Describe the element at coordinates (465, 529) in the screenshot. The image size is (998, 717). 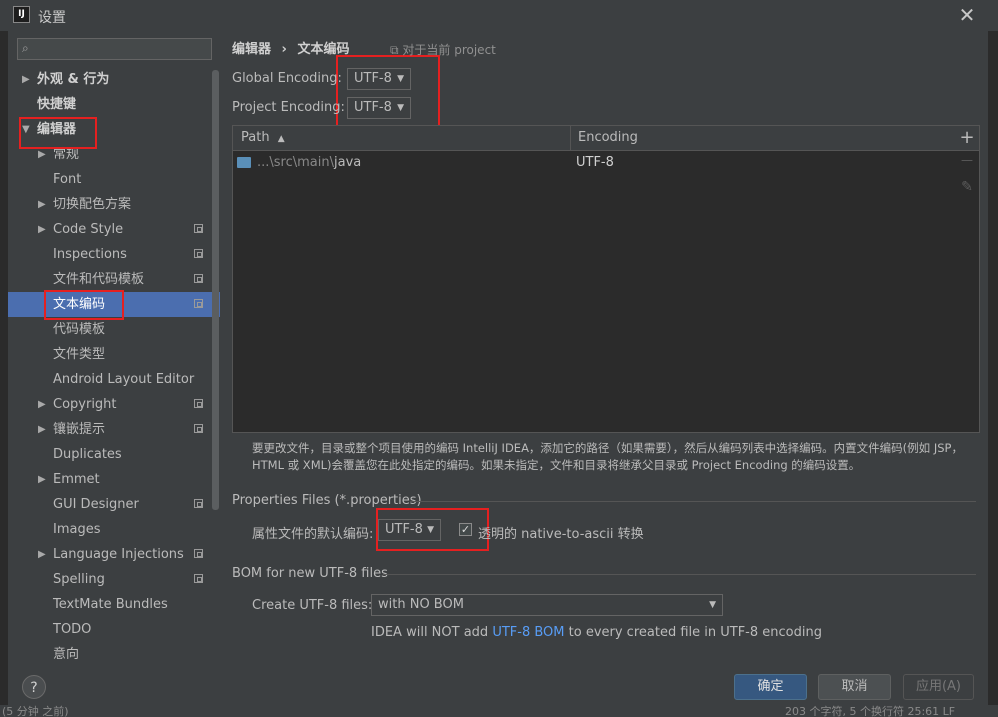
I see `native-to-ascii-checkbox: ✓` at that location.